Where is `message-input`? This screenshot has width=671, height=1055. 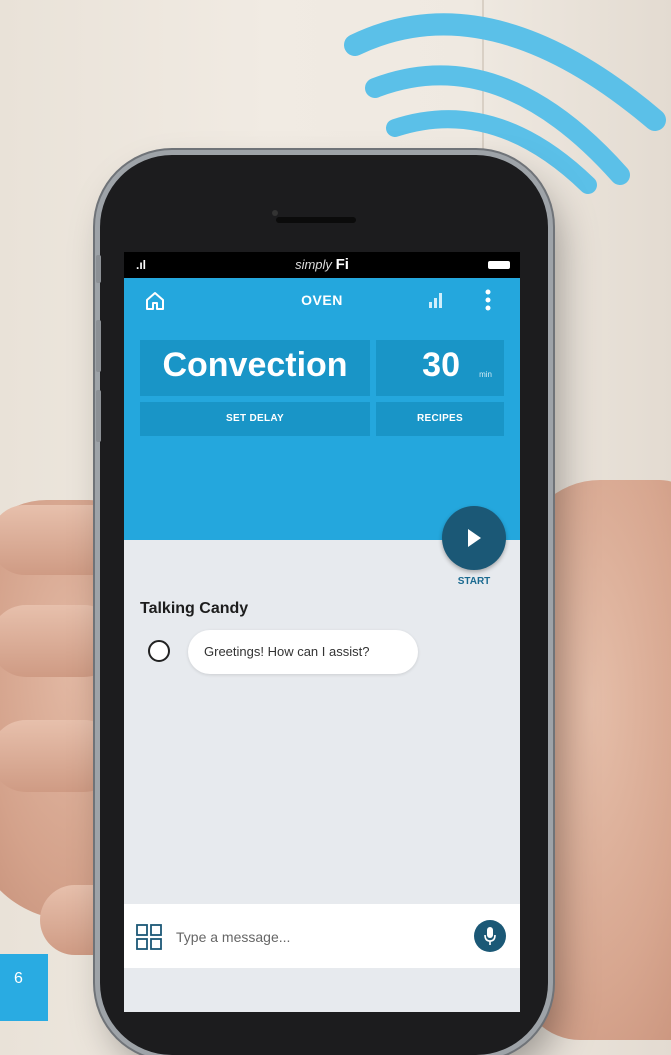
message-input is located at coordinates (311, 937).